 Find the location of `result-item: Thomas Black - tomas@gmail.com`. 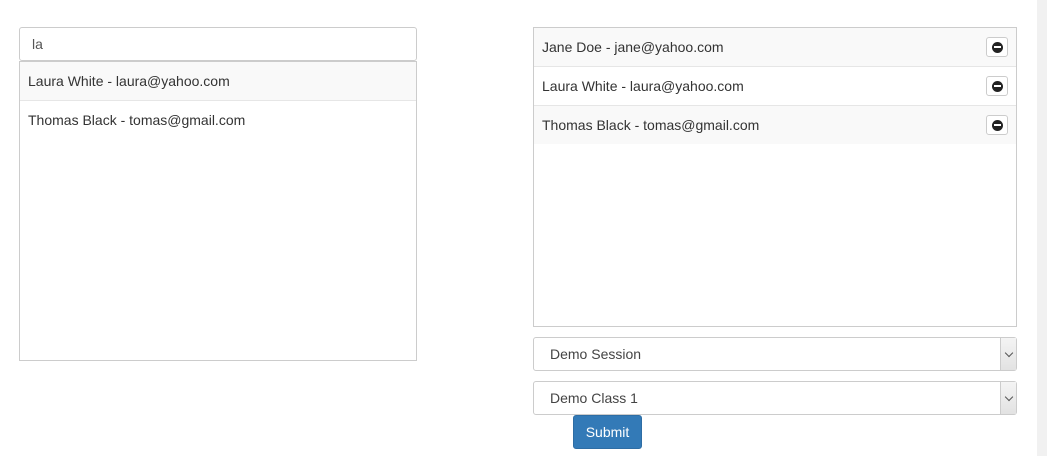

result-item: Thomas Black - tomas@gmail.com is located at coordinates (218, 120).